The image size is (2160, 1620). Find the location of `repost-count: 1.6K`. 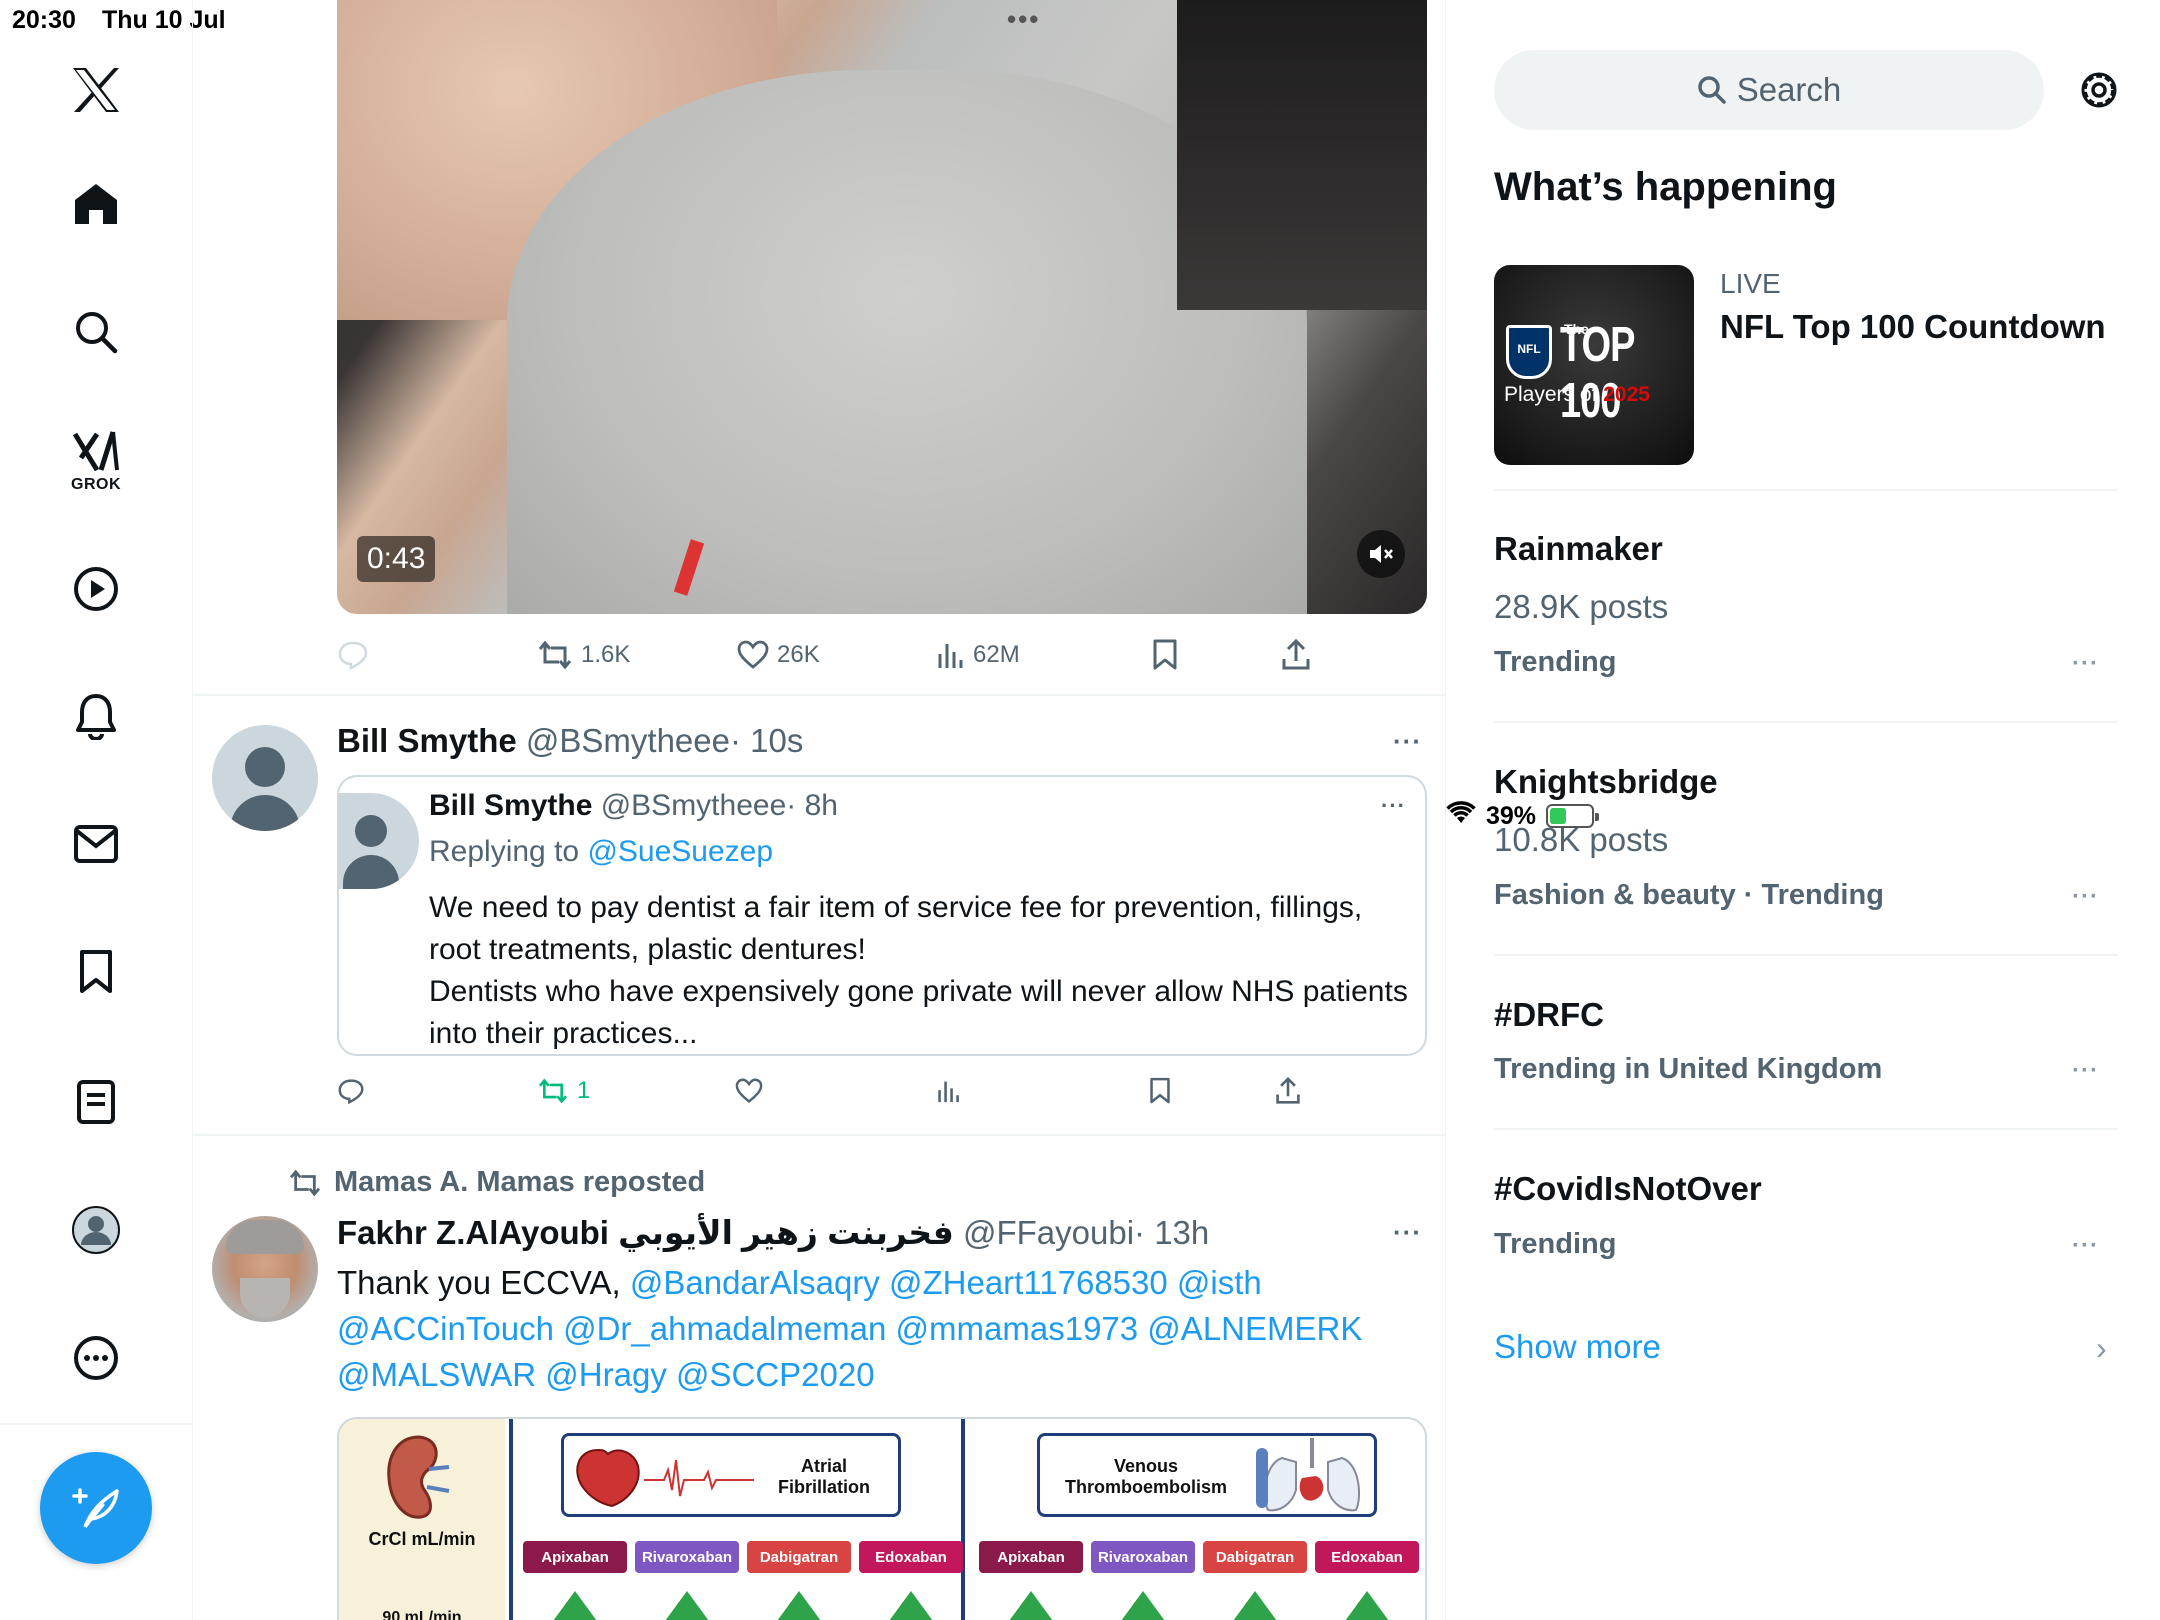

repost-count: 1.6K is located at coordinates (606, 654).